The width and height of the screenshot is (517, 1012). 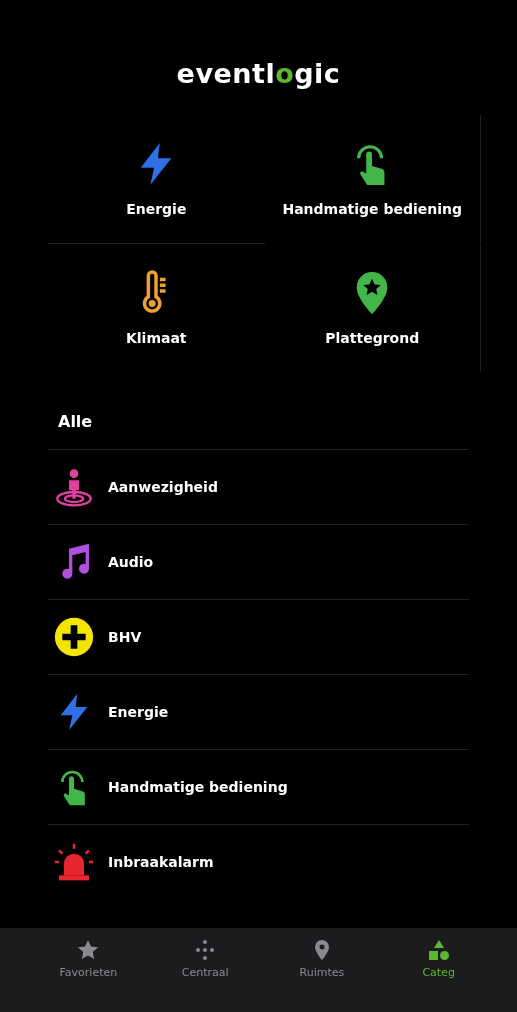 What do you see at coordinates (205, 970) in the screenshot?
I see `tab-button: Centraal` at bounding box center [205, 970].